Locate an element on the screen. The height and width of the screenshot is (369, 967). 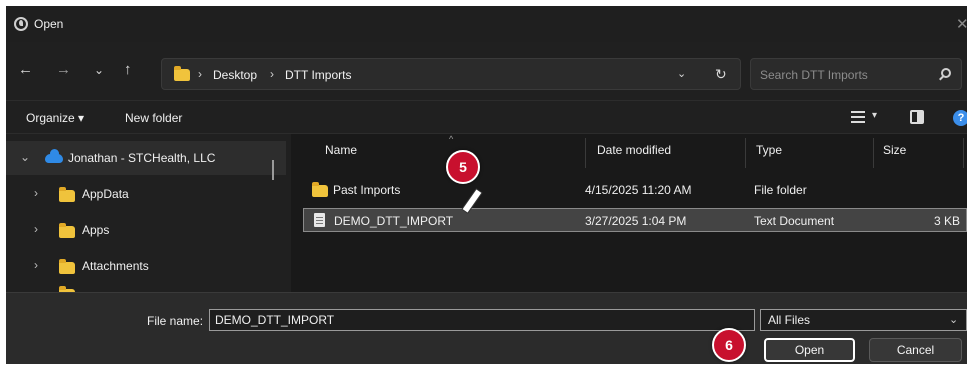
open-button: Open is located at coordinates (809, 350).